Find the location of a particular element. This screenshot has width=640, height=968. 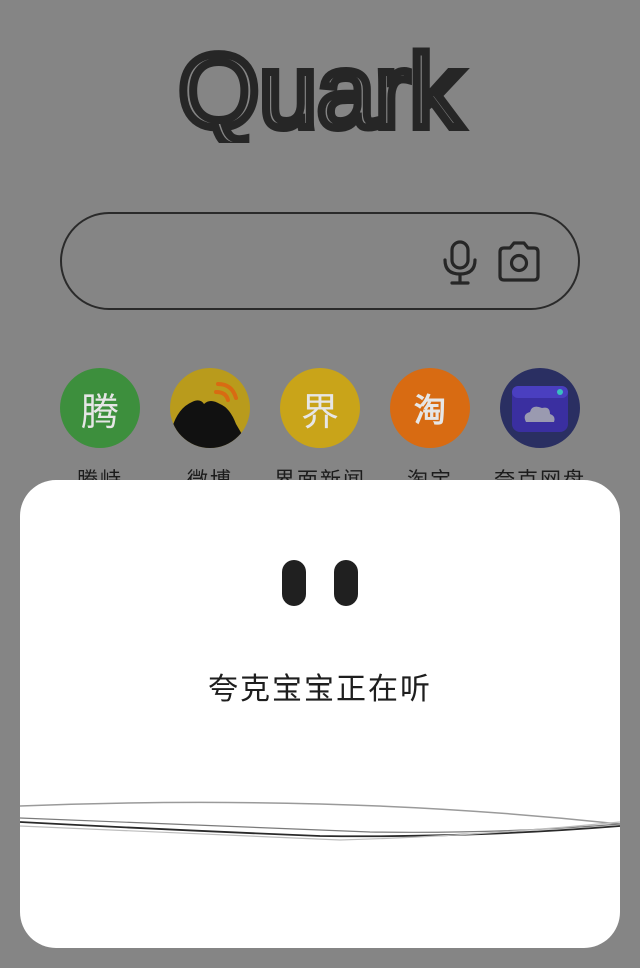

shortcut-grid: 腾 腾峙 微博 界 界面新闻 淘 淘宝 is located at coordinates (320, 430).